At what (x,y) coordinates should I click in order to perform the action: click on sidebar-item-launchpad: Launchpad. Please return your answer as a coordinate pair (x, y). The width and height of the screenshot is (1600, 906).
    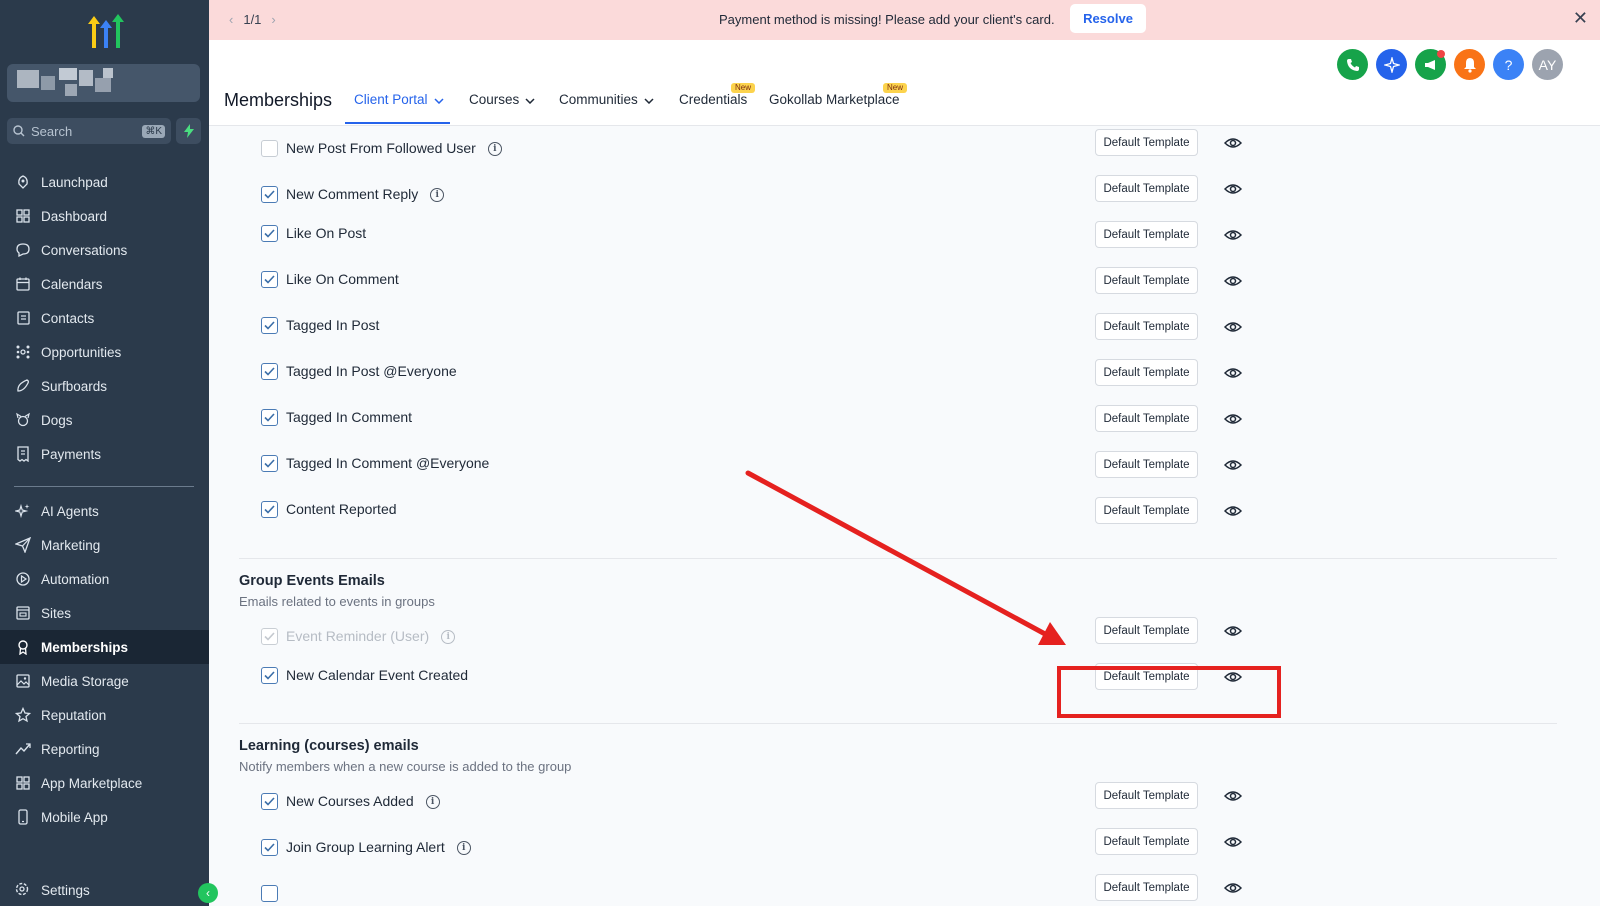
    Looking at the image, I should click on (104, 182).